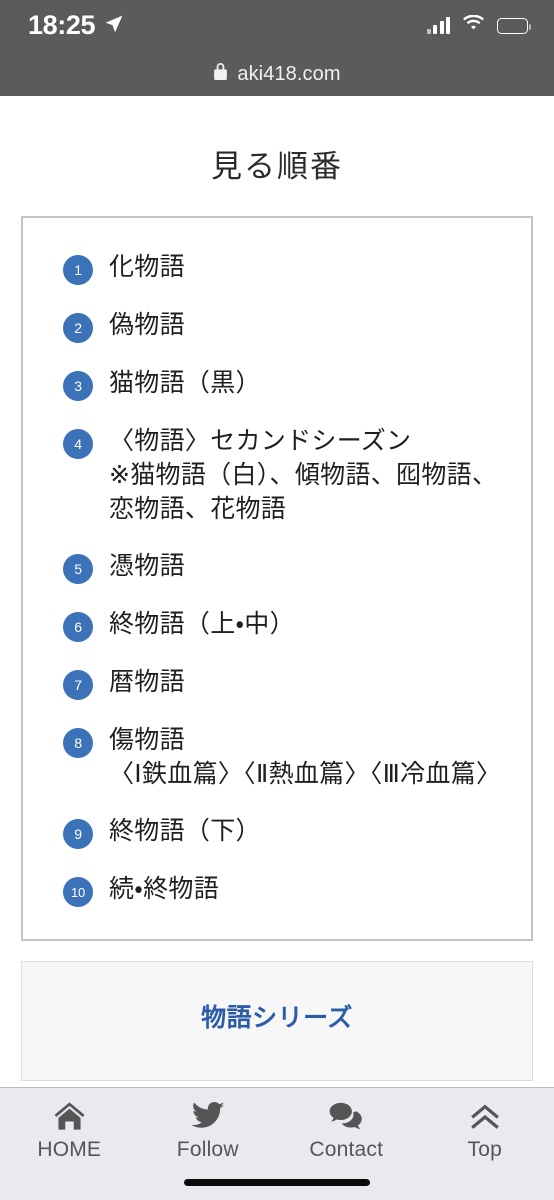 The height and width of the screenshot is (1200, 554). I want to click on status-bar-right, so click(479, 25).